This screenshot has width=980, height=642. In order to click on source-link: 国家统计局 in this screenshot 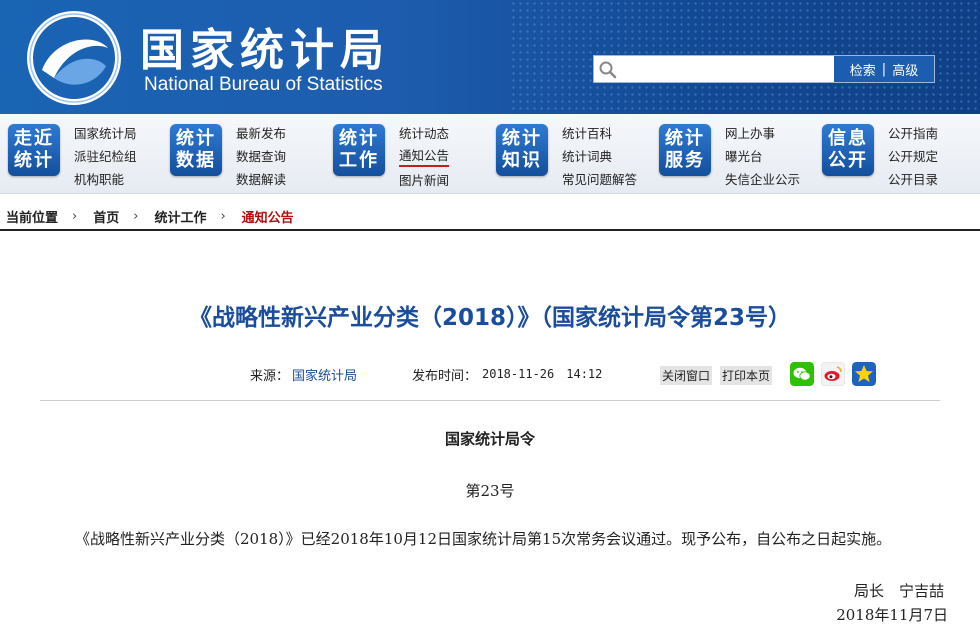, I will do `click(324, 374)`.